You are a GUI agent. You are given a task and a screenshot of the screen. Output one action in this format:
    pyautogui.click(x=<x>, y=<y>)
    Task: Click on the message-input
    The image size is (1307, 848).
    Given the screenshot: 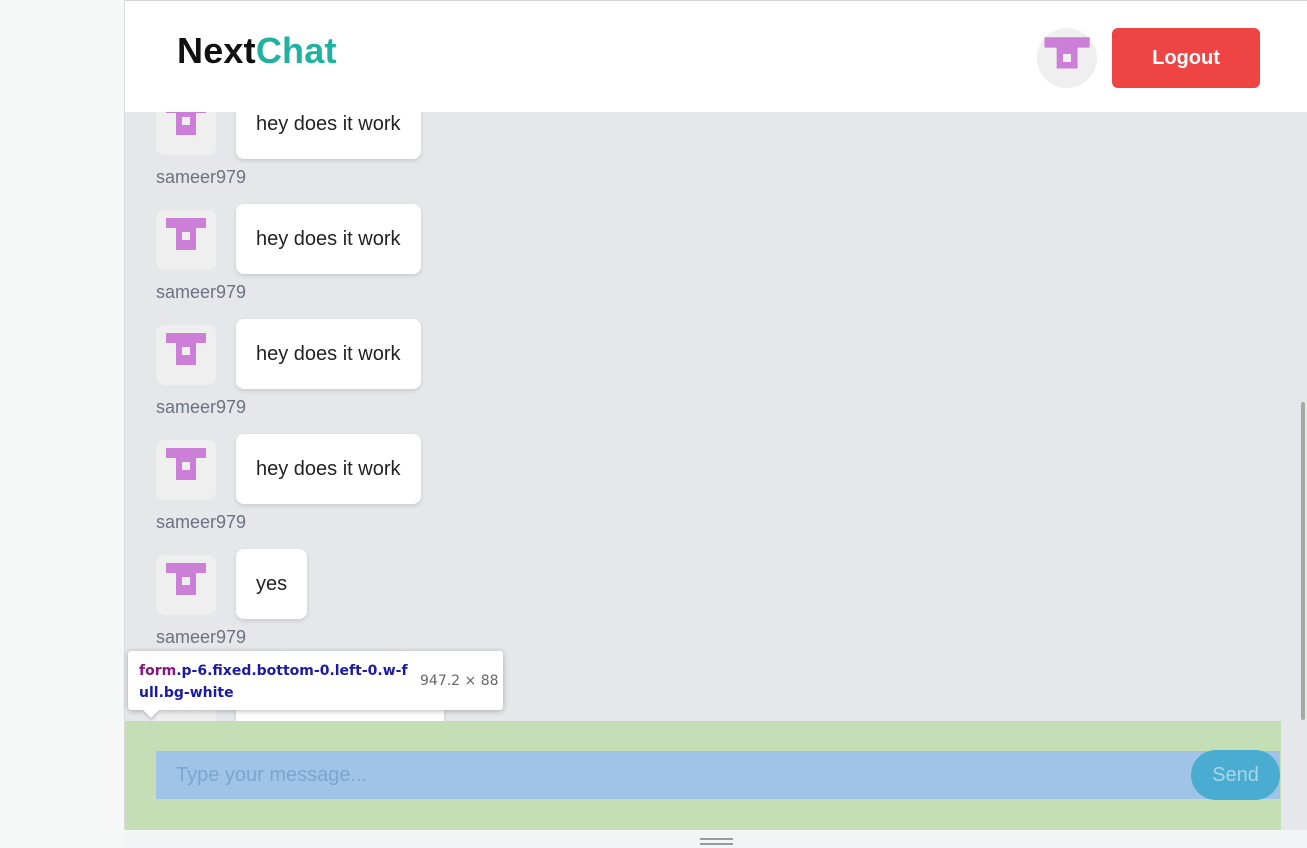 What is the action you would take?
    pyautogui.click(x=718, y=775)
    